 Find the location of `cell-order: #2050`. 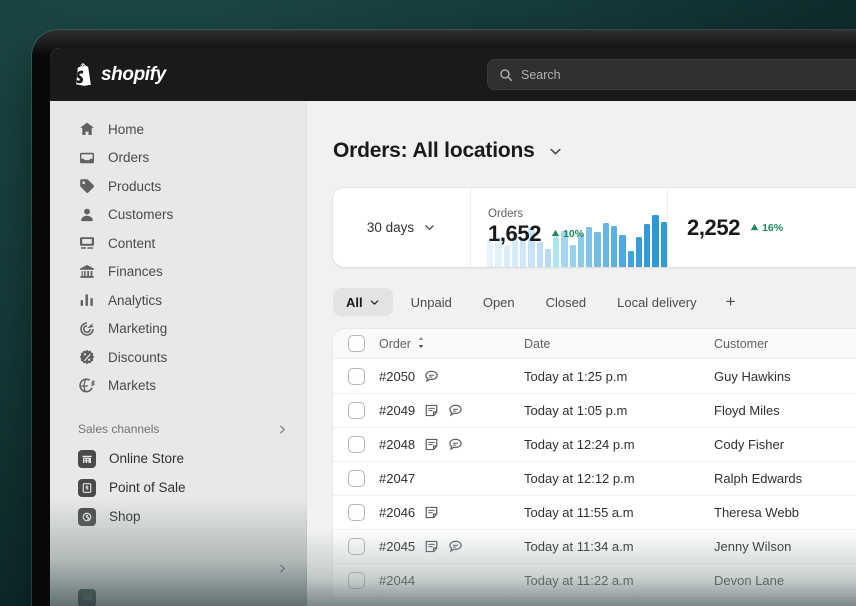

cell-order: #2050 is located at coordinates (451, 376).